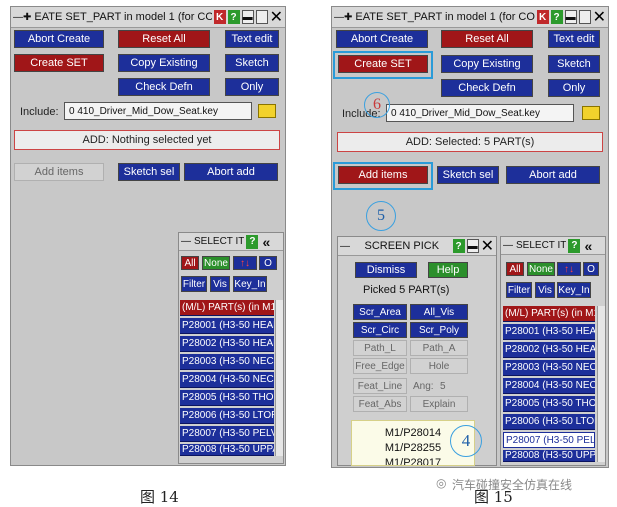 Image resolution: width=617 pixels, height=507 pixels. What do you see at coordinates (279, 378) in the screenshot?
I see `left-list-scrollbar` at bounding box center [279, 378].